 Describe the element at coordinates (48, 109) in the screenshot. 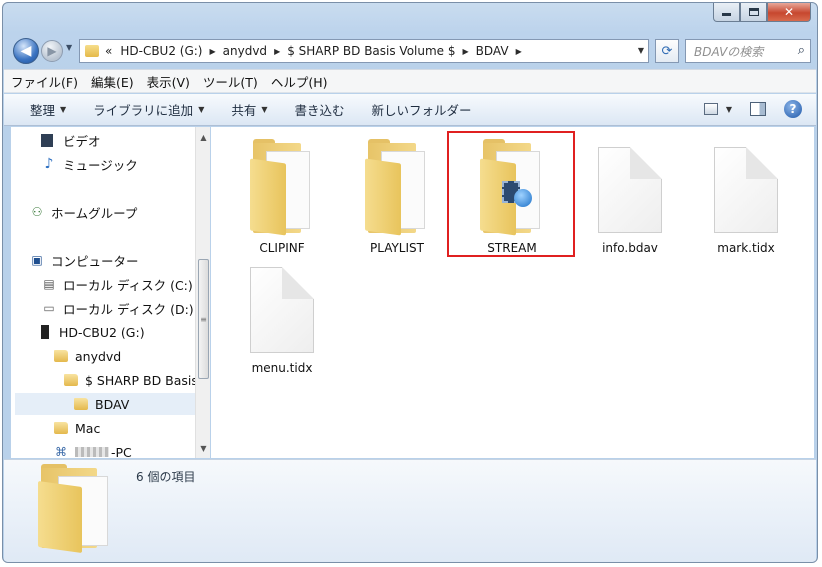

I see `organize-button: 整理 ▼` at that location.